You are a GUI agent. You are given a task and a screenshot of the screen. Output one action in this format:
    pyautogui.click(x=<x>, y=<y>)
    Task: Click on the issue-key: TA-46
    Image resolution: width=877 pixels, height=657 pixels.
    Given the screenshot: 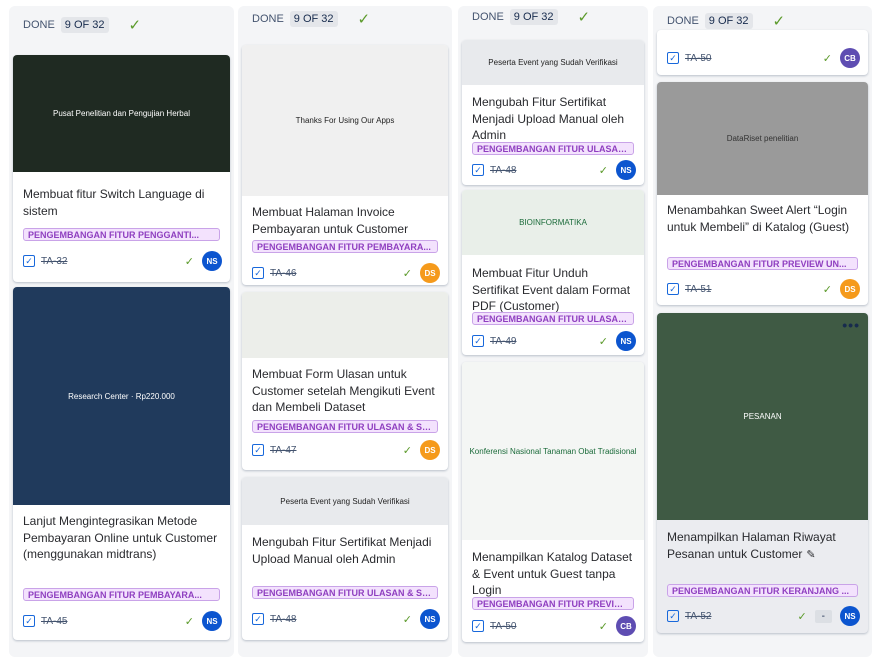 What is the action you would take?
    pyautogui.click(x=283, y=273)
    